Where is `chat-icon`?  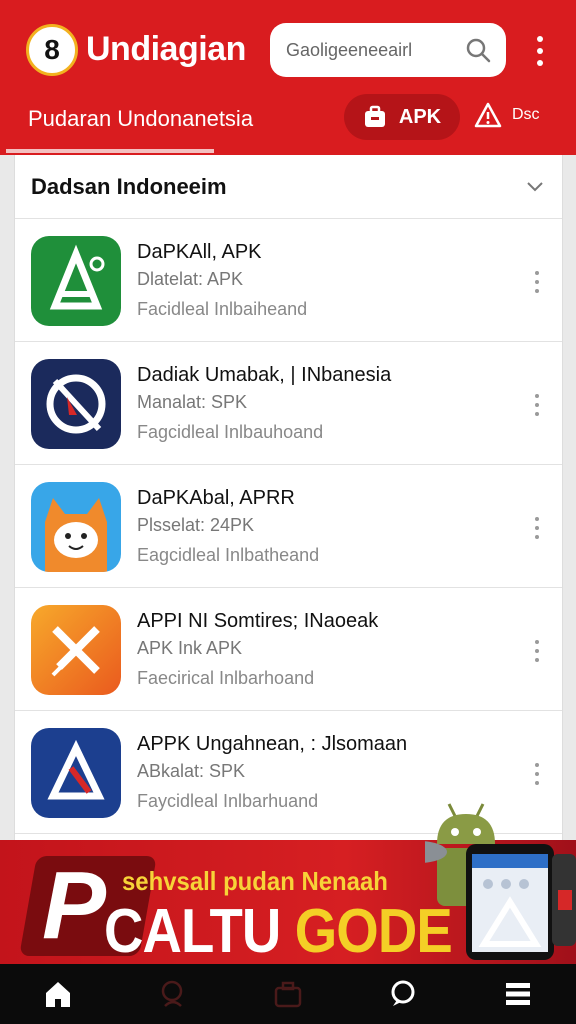
chat-icon is located at coordinates (403, 993).